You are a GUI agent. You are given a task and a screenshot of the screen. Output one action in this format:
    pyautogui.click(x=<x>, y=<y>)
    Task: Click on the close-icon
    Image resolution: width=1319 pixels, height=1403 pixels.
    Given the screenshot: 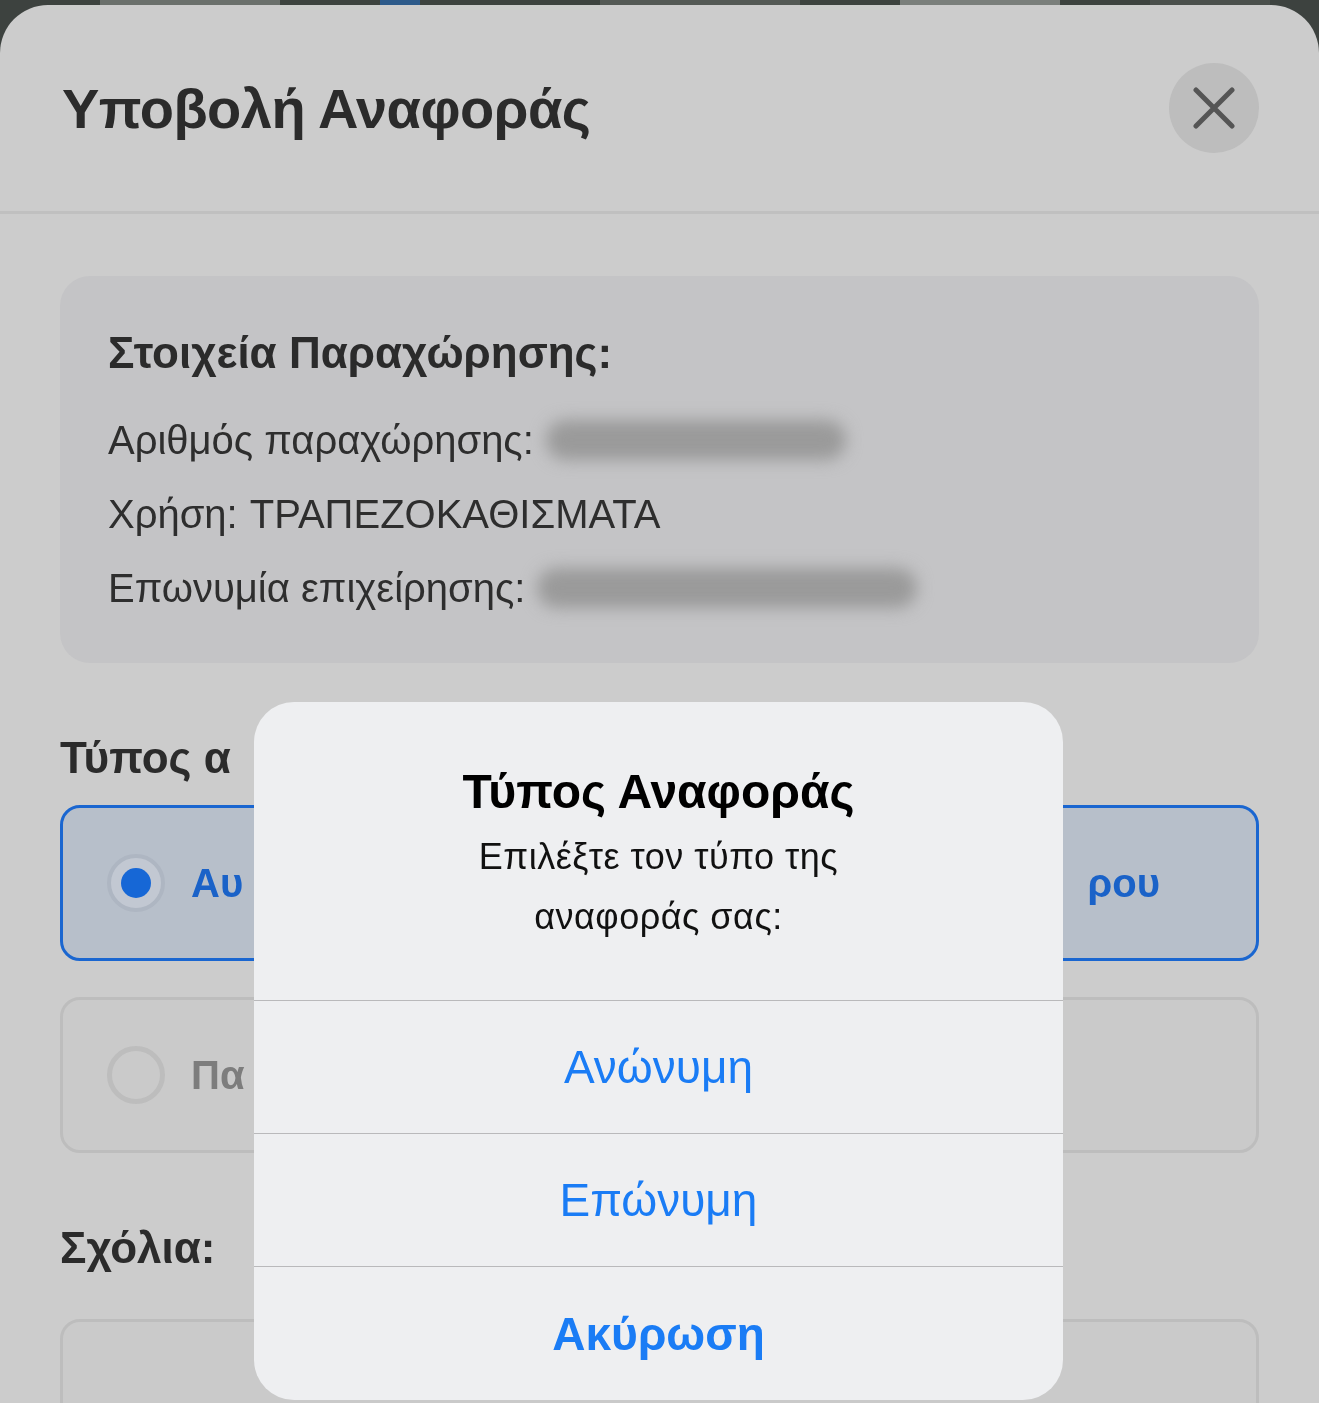 What is the action you would take?
    pyautogui.click(x=1214, y=108)
    